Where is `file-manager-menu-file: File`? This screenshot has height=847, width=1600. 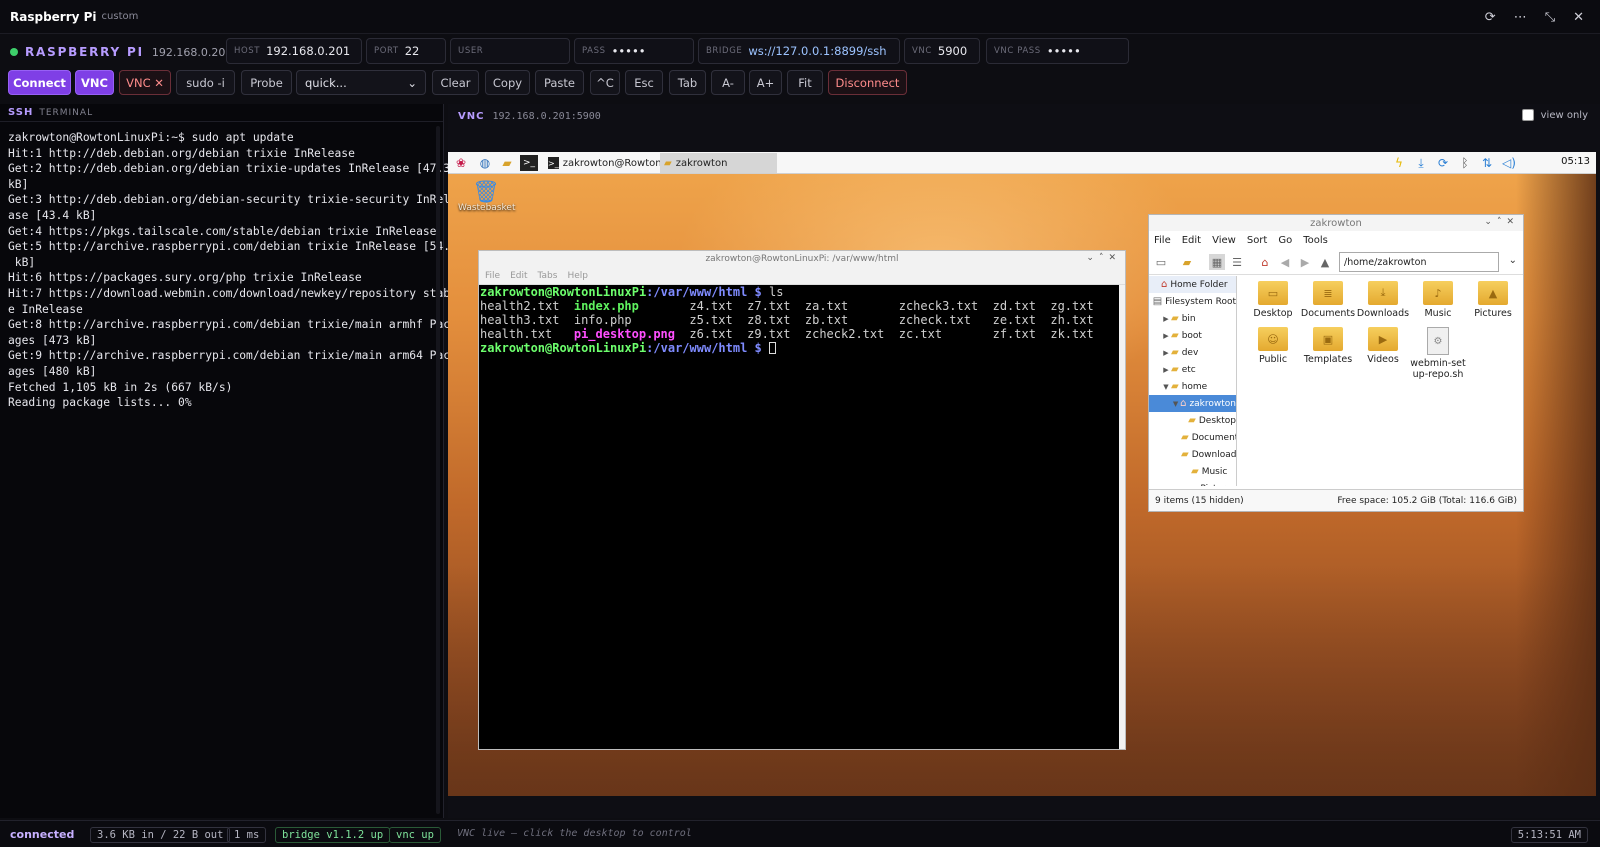 file-manager-menu-file: File is located at coordinates (1162, 240).